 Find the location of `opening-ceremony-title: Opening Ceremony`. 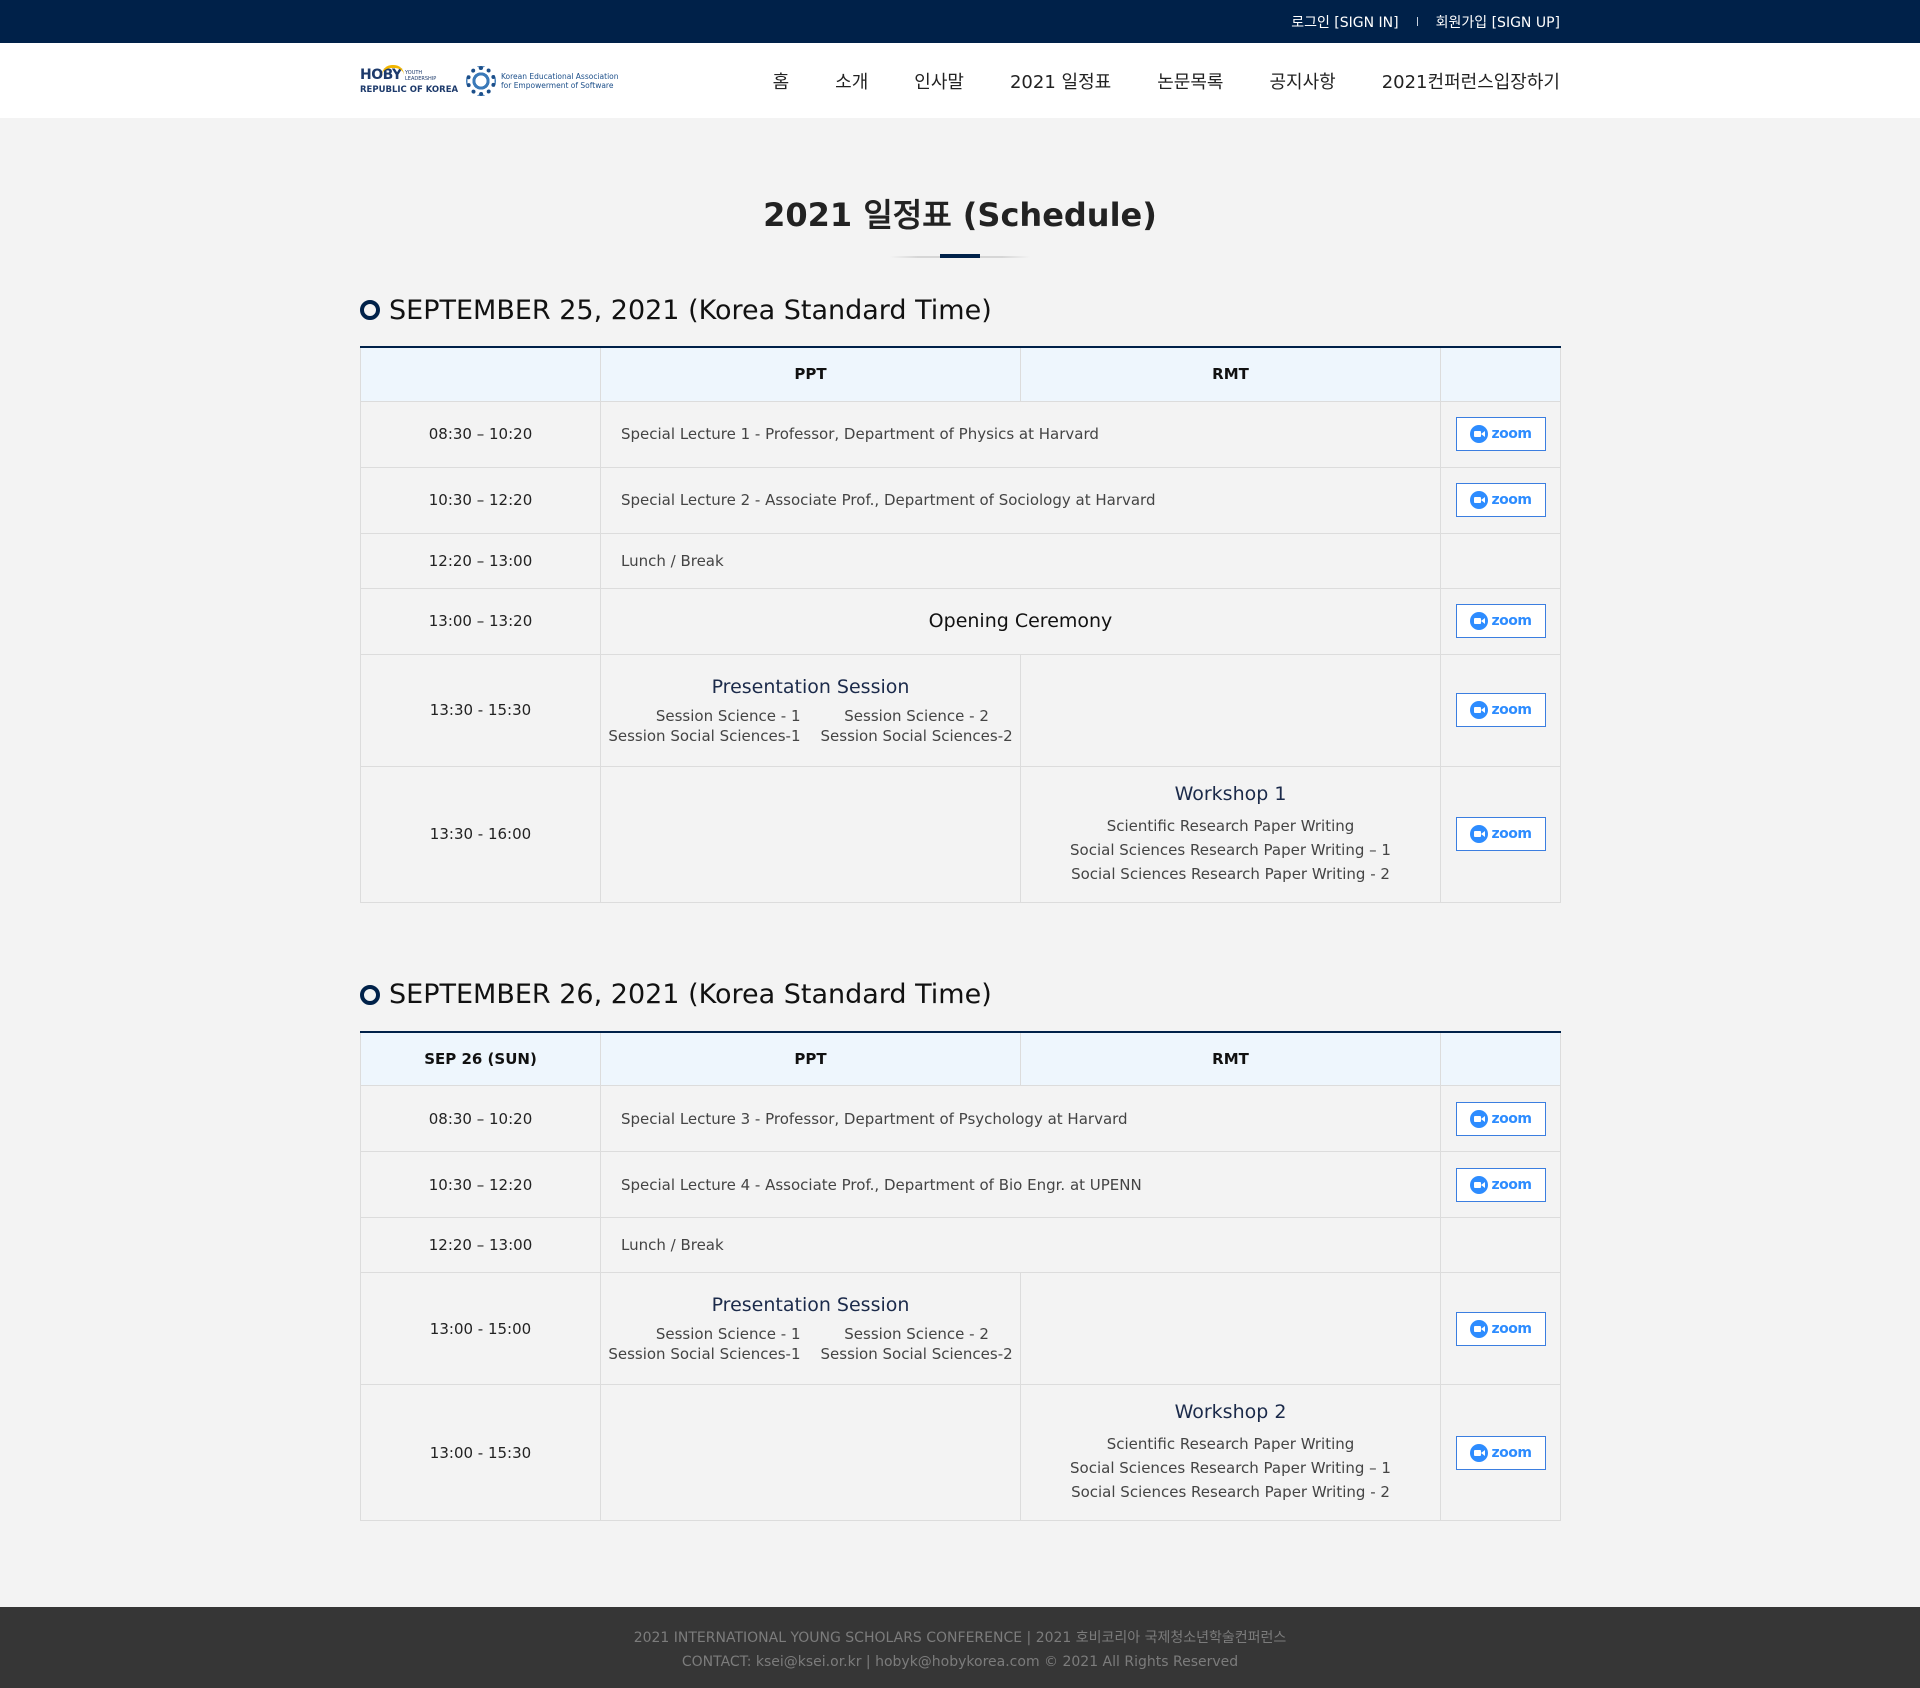

opening-ceremony-title: Opening Ceremony is located at coordinates (1020, 621).